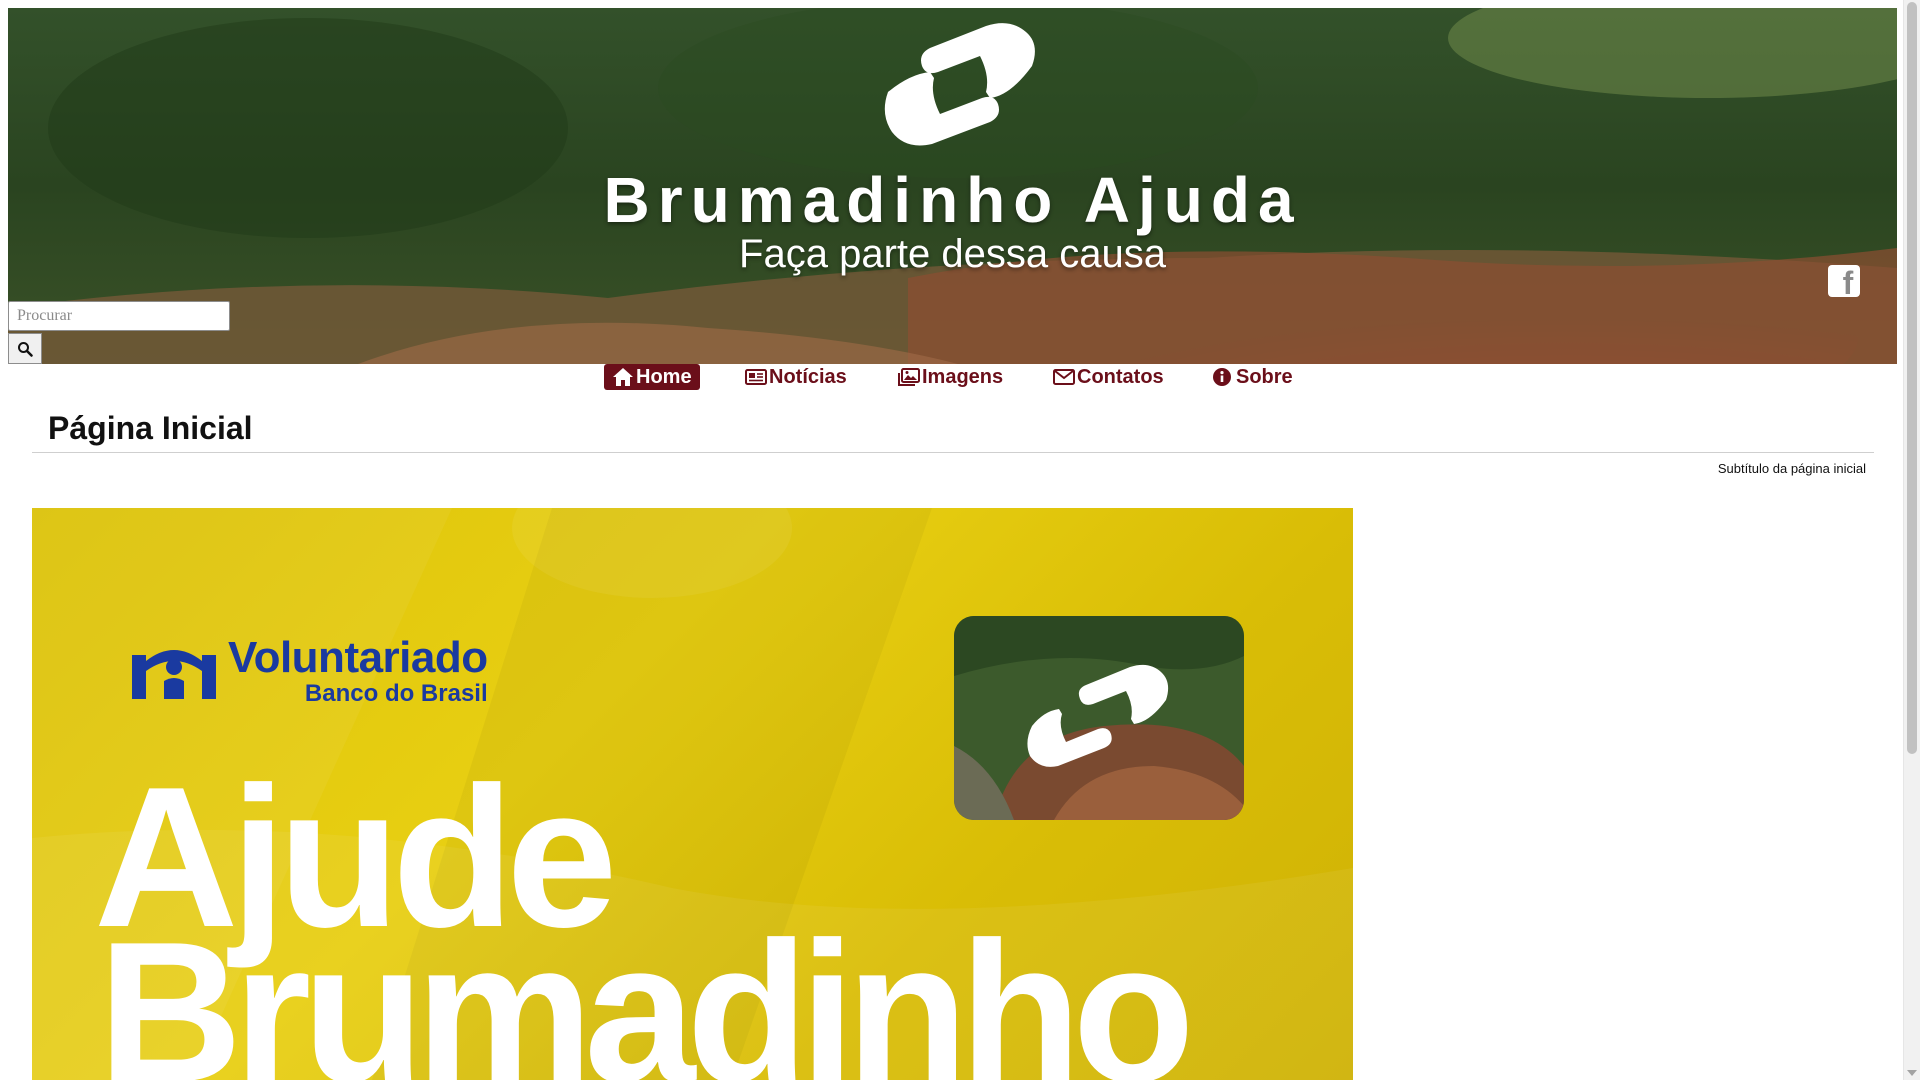 This screenshot has width=1920, height=1080. Describe the element at coordinates (756, 377) in the screenshot. I see `newspaper-icon` at that location.